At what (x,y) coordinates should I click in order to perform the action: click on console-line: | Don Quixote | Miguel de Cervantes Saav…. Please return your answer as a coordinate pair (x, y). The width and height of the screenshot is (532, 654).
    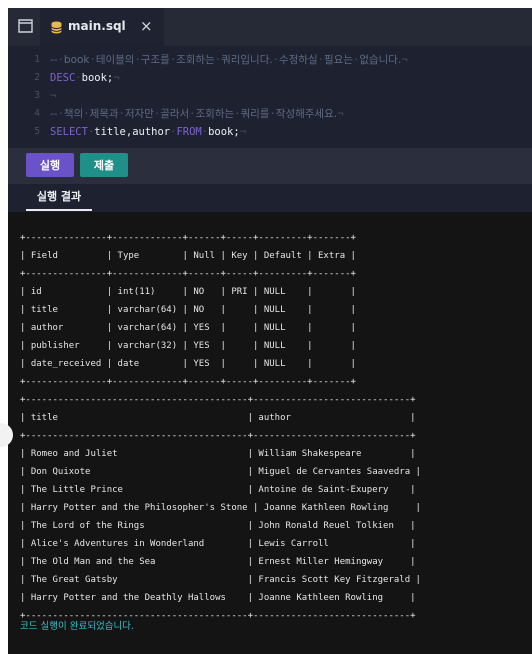
    Looking at the image, I should click on (220, 472).